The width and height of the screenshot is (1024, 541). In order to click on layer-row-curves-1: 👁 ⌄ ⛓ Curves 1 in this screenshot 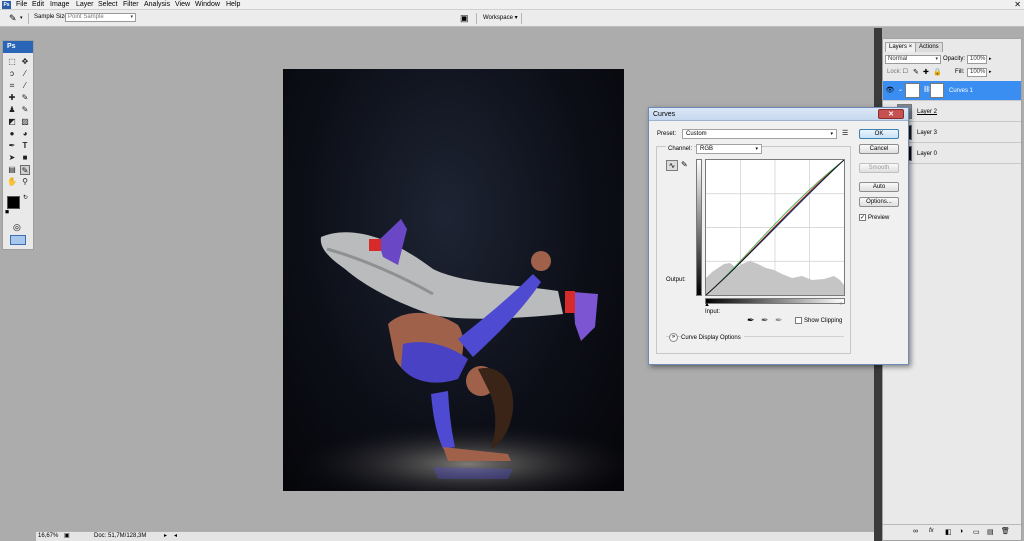, I will do `click(952, 91)`.